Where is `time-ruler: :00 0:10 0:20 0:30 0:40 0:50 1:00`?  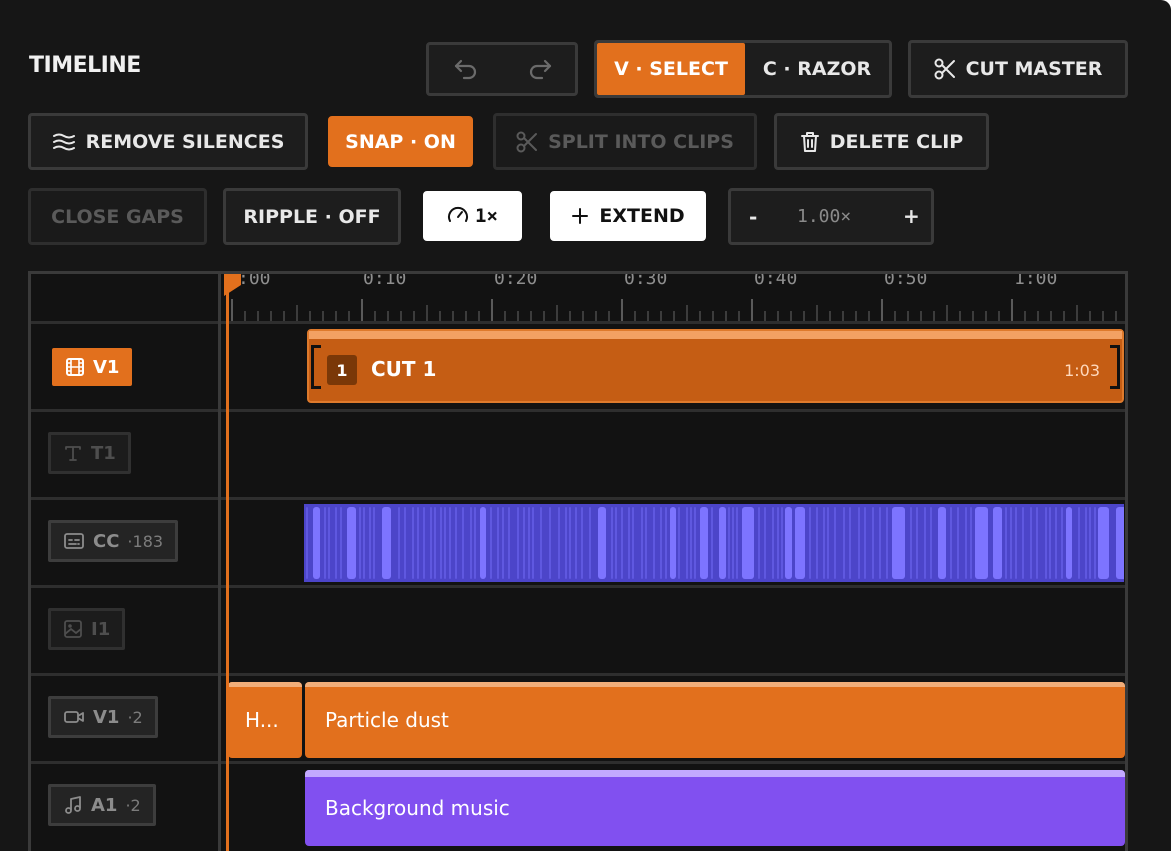
time-ruler: :00 0:10 0:20 0:30 0:40 0:50 1:00 is located at coordinates (674, 297).